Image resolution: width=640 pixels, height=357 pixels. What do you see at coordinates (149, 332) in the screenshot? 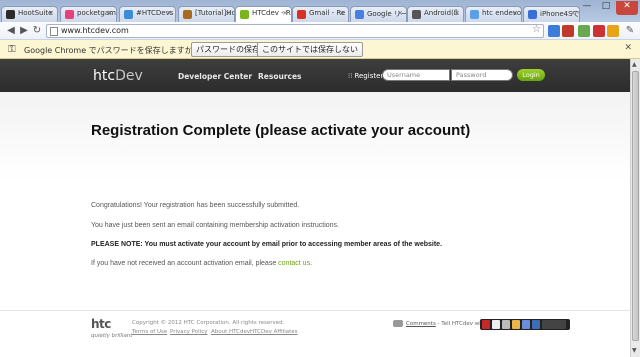
I see `footer-terms-link: Terms of Use` at bounding box center [149, 332].